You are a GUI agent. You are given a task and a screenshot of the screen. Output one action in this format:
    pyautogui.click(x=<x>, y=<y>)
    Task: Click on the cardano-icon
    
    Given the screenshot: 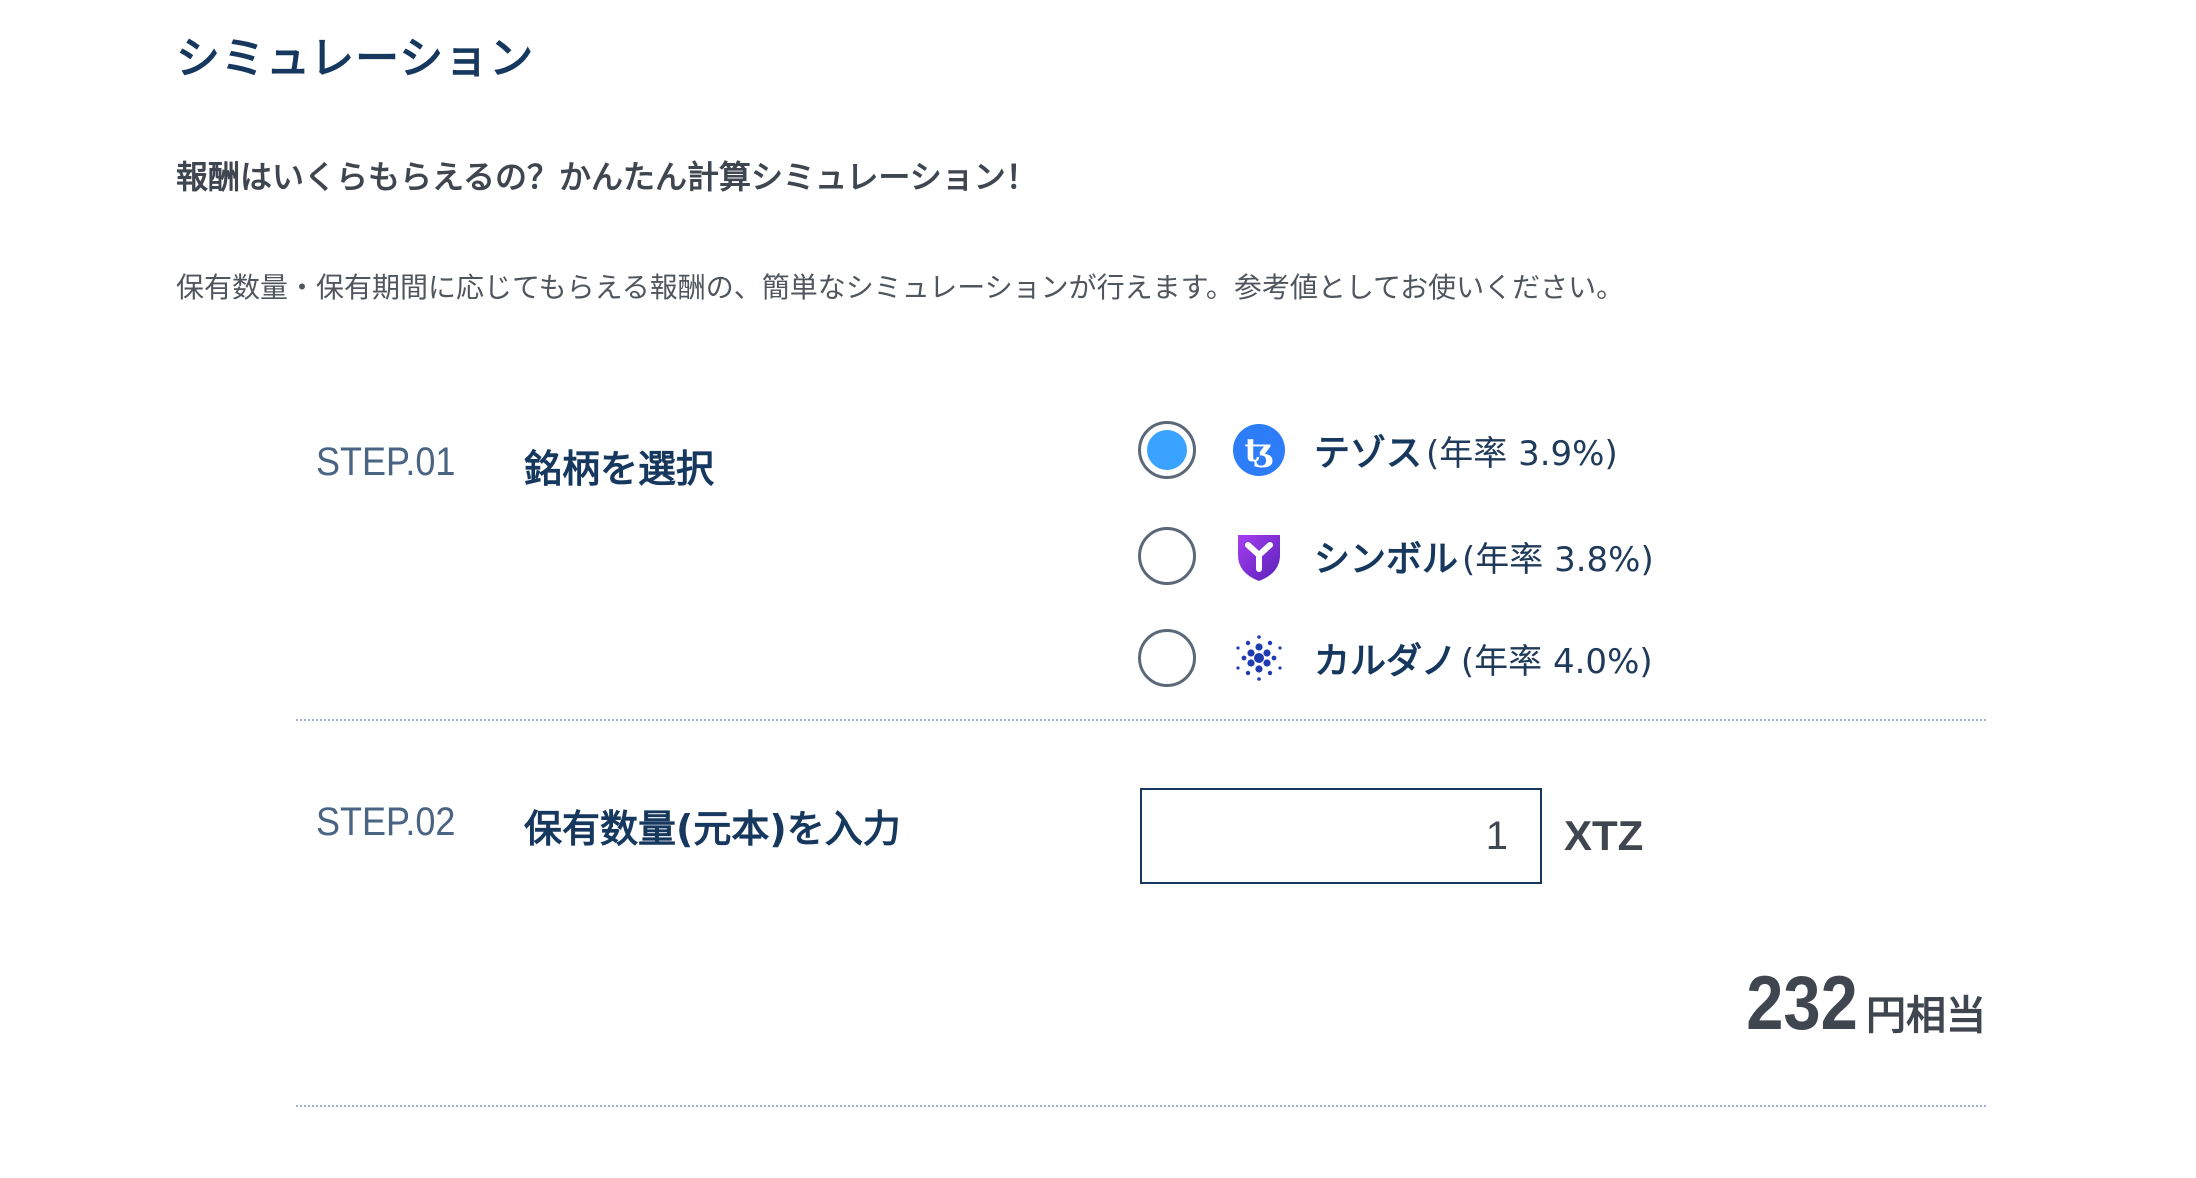 What is the action you would take?
    pyautogui.click(x=1259, y=658)
    